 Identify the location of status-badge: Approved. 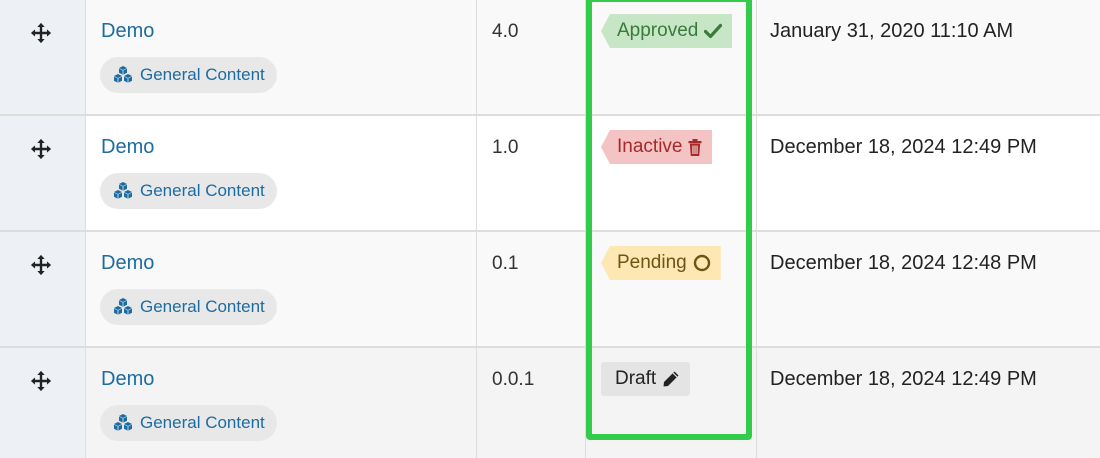
(667, 31).